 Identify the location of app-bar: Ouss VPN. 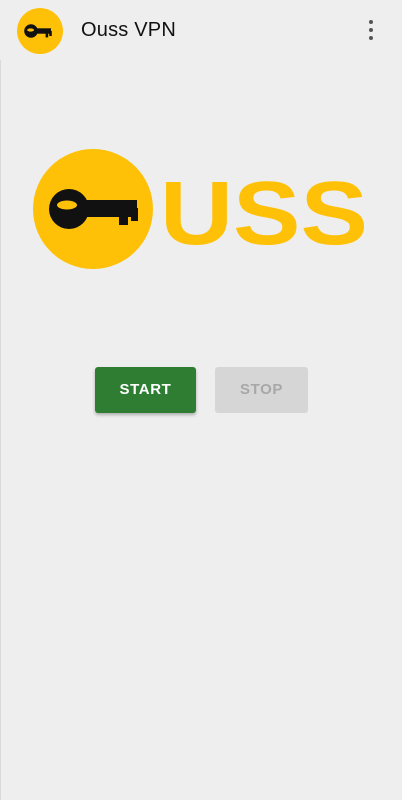
(201, 30).